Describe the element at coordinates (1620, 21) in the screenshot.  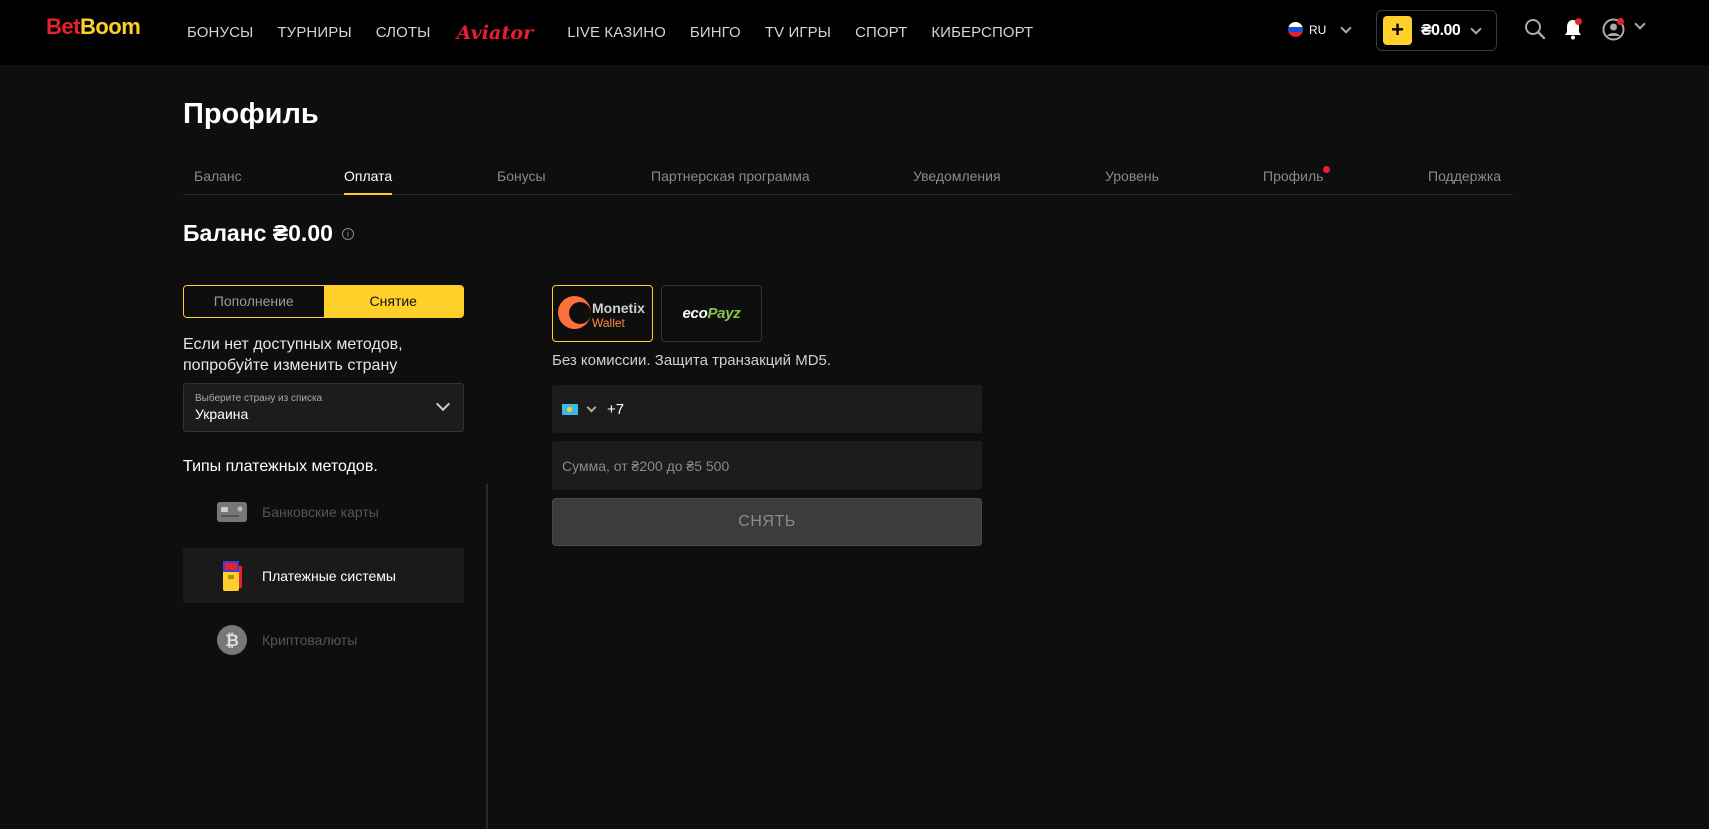
I see `profile-alert-dot` at that location.